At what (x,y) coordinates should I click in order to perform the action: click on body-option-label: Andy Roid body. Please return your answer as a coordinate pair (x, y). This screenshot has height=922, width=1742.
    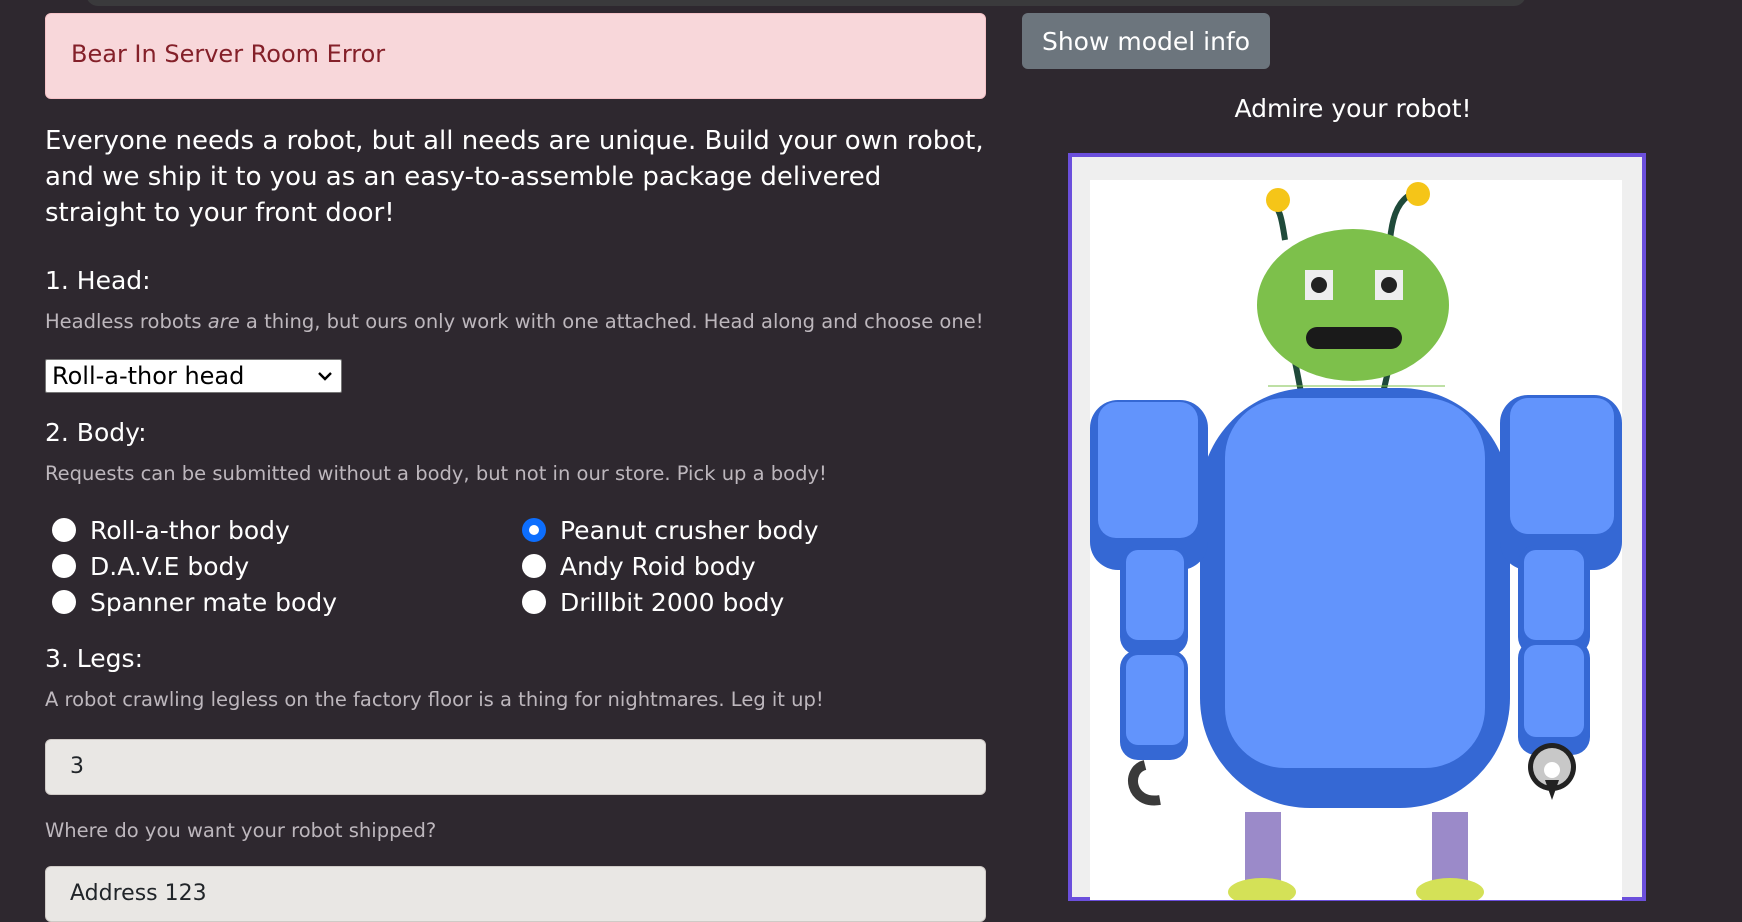
    Looking at the image, I should click on (658, 566).